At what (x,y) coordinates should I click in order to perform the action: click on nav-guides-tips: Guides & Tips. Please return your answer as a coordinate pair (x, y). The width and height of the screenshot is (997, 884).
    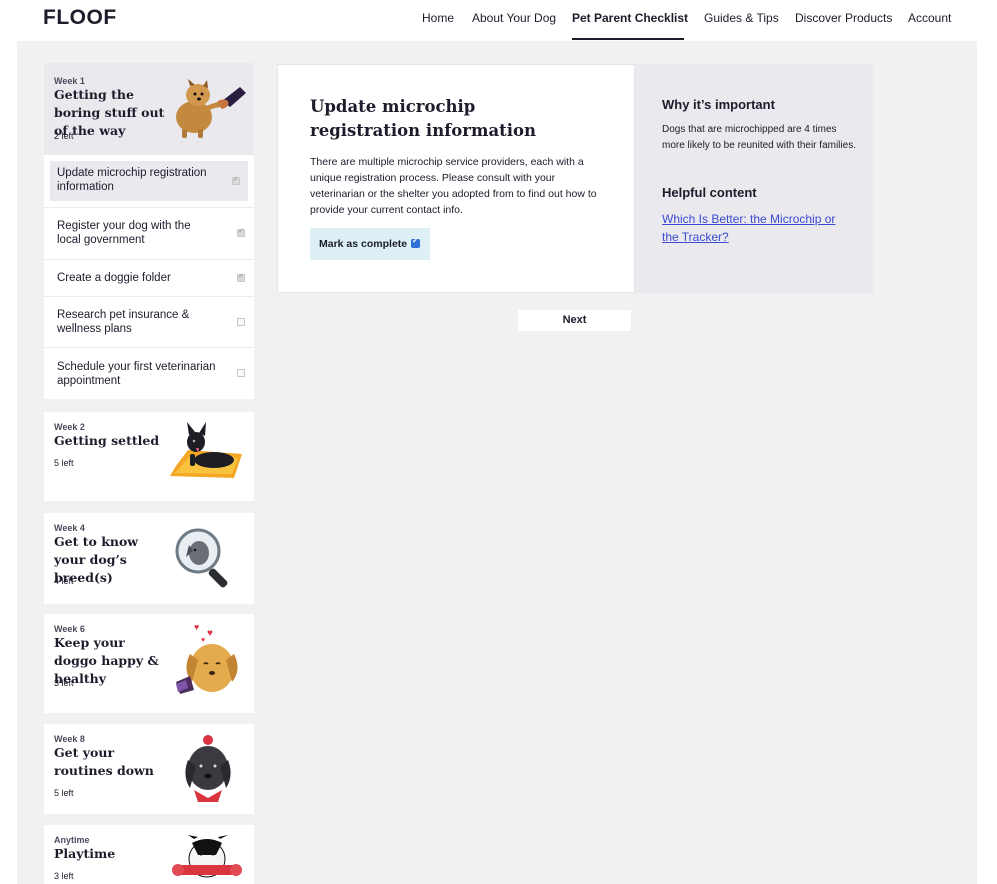
    Looking at the image, I should click on (741, 18).